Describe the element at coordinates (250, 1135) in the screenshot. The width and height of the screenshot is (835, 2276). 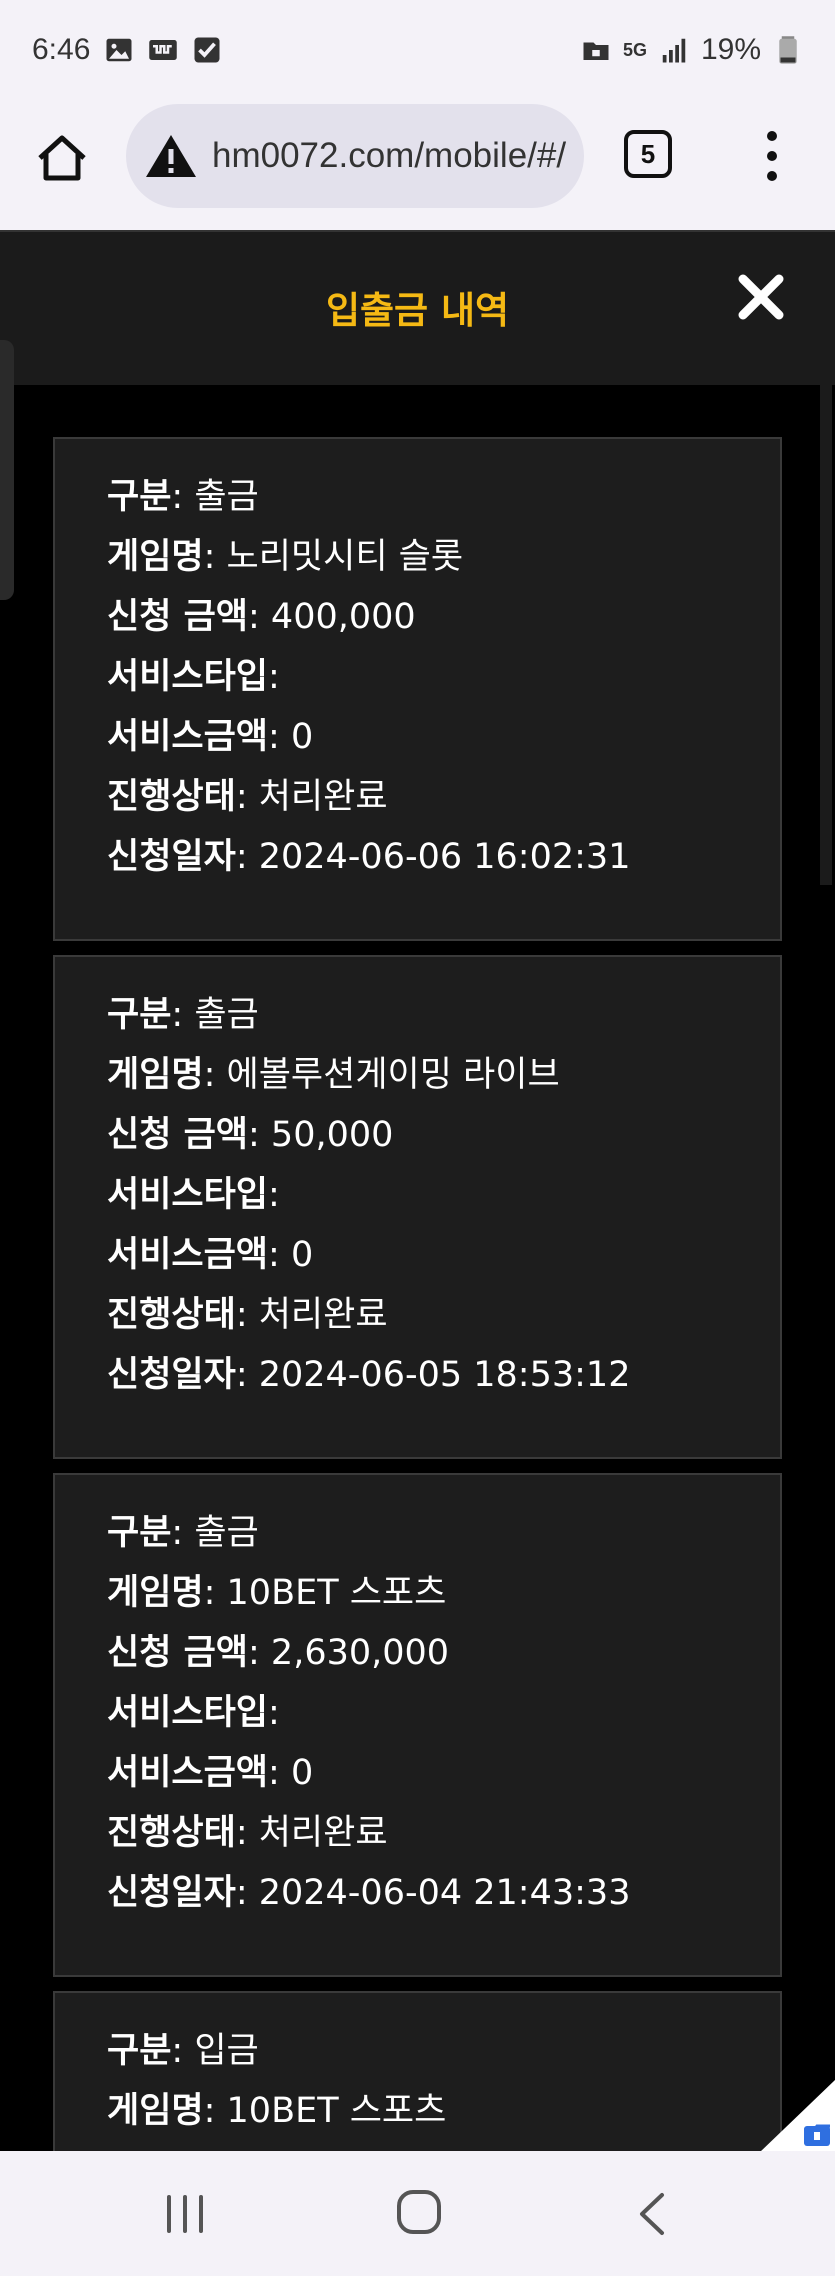
I see `amount-row: 신청 금액: 50,000` at that location.